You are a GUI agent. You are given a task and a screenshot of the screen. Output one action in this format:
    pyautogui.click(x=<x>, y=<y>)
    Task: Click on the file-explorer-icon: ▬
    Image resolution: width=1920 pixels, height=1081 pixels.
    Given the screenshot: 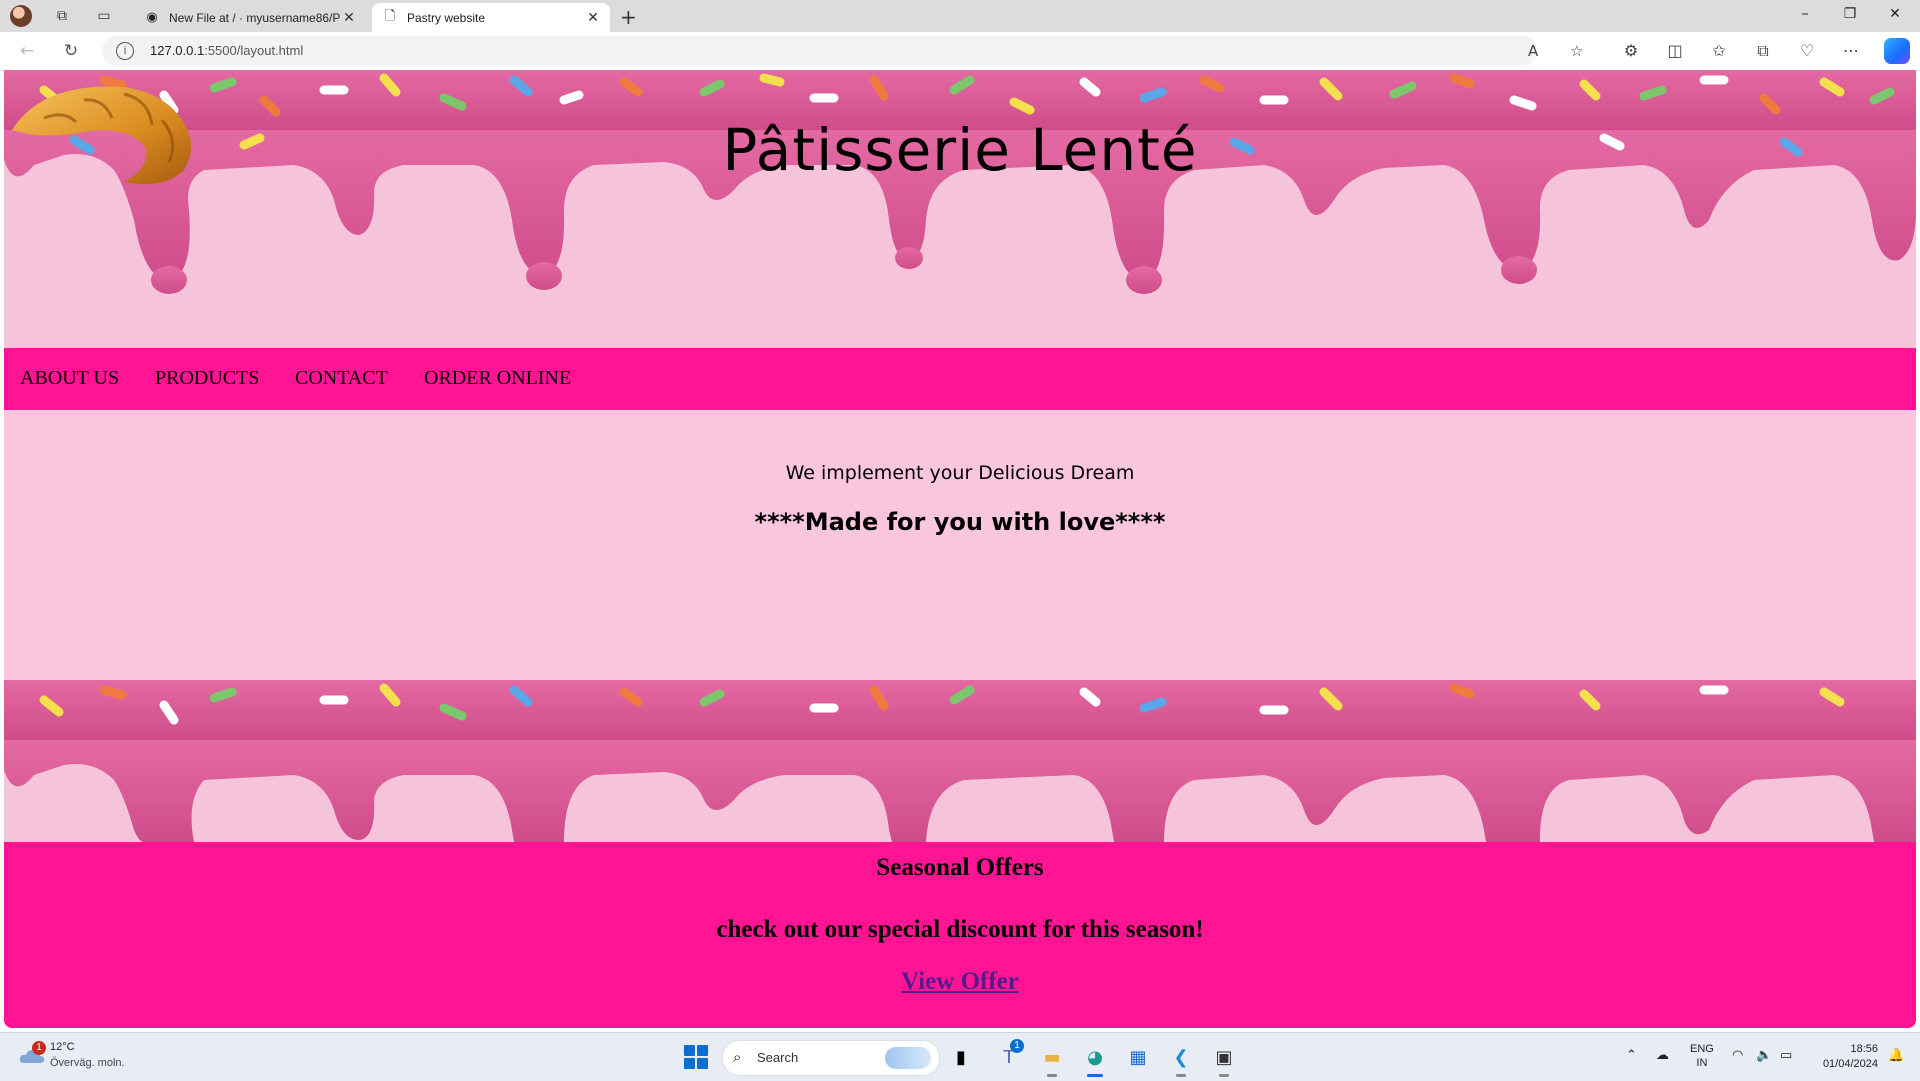 What is the action you would take?
    pyautogui.click(x=1052, y=1059)
    